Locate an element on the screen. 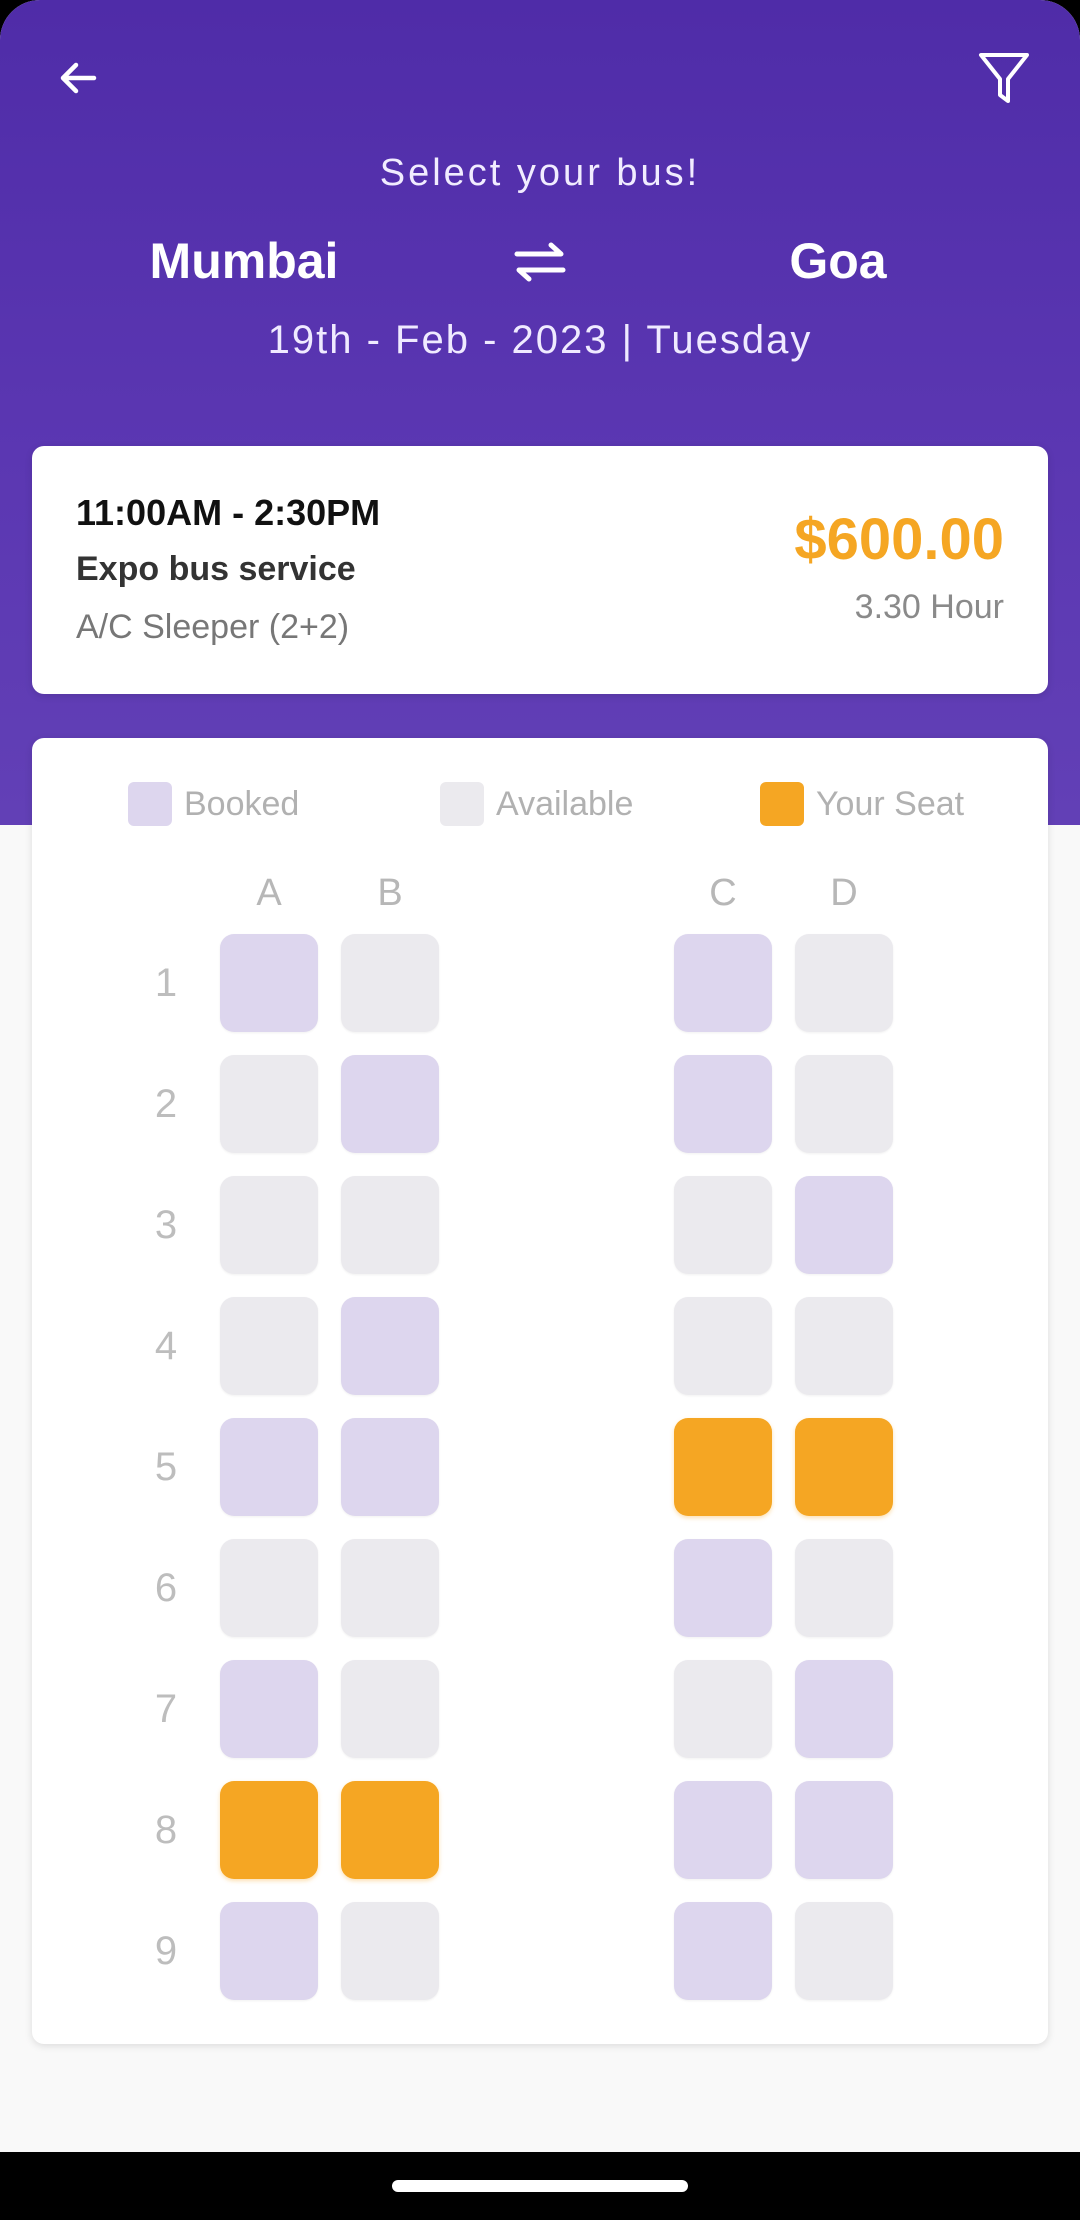 The height and width of the screenshot is (2220, 1080). travel-date: 19th - Feb - 2023 | Tuesday is located at coordinates (540, 340).